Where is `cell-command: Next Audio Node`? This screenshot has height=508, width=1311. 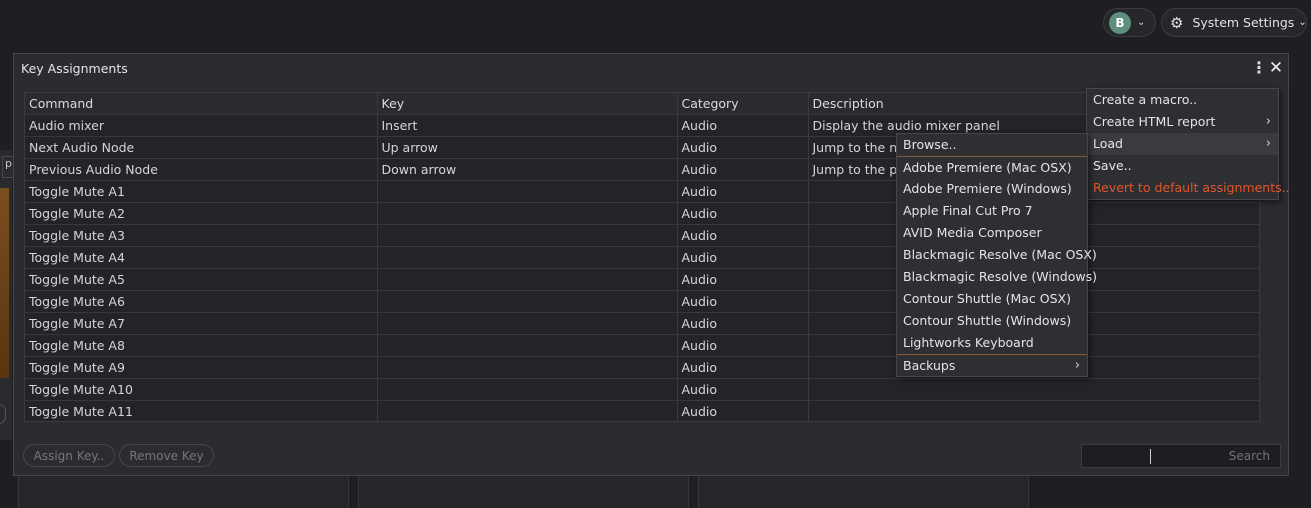
cell-command: Next Audio Node is located at coordinates (201, 147).